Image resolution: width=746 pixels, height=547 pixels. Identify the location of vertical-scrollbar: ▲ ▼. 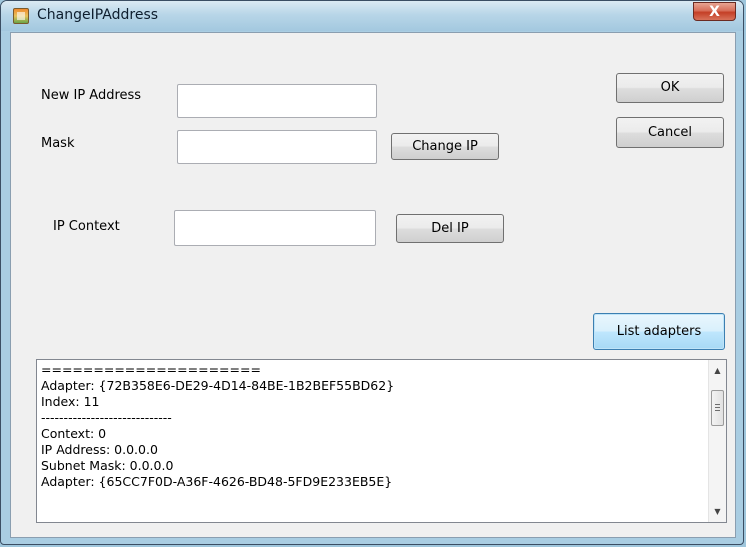
(717, 441).